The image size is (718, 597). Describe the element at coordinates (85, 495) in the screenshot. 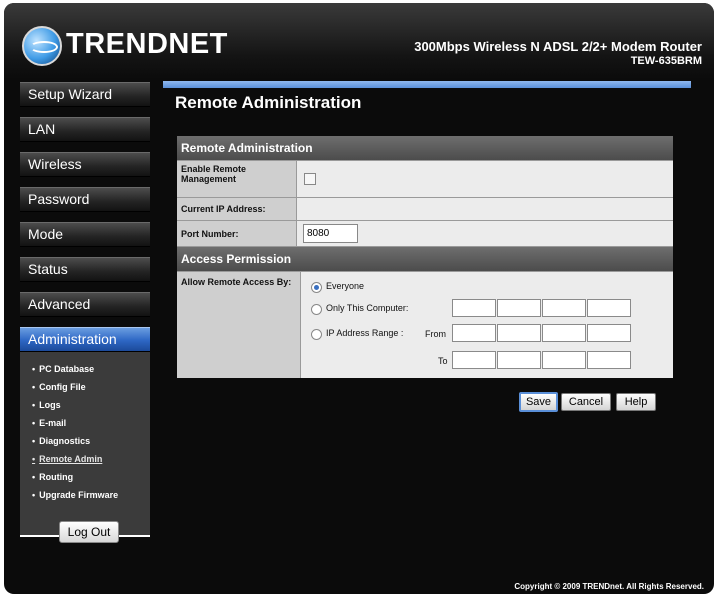

I see `submenu-upgrade-firmware: • Upgrade Firmware` at that location.